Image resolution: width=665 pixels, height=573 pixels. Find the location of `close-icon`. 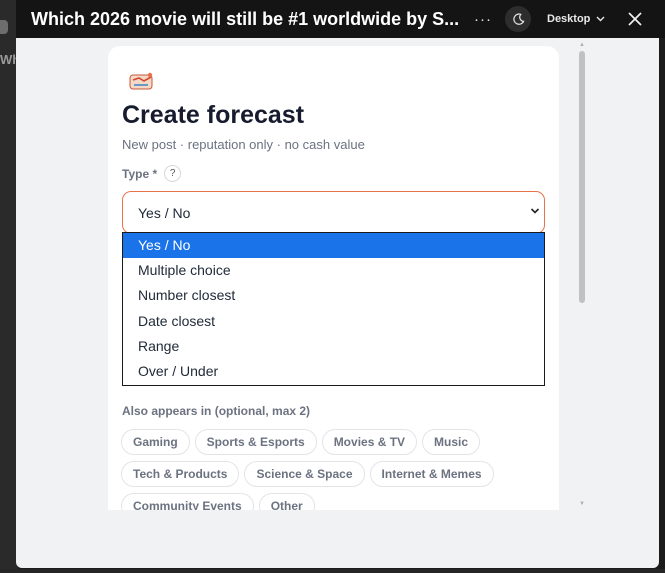

close-icon is located at coordinates (635, 19).